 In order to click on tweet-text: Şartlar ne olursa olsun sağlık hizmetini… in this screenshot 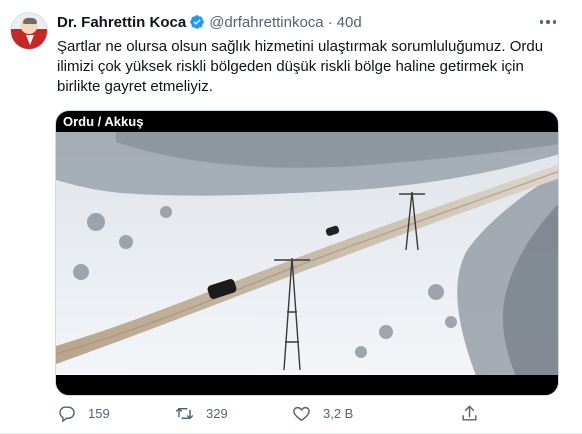, I will do `click(307, 67)`.